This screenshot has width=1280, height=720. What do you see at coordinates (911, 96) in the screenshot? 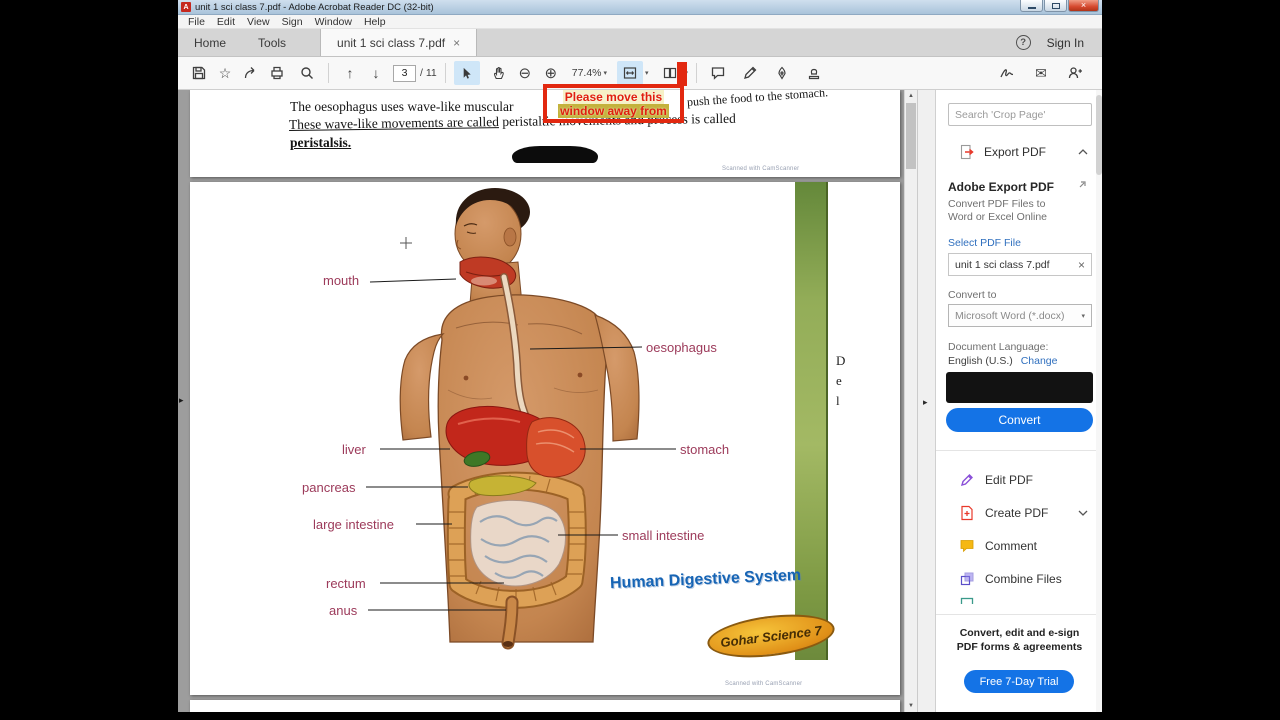
I see `scroll-up-icon: ▲` at bounding box center [911, 96].